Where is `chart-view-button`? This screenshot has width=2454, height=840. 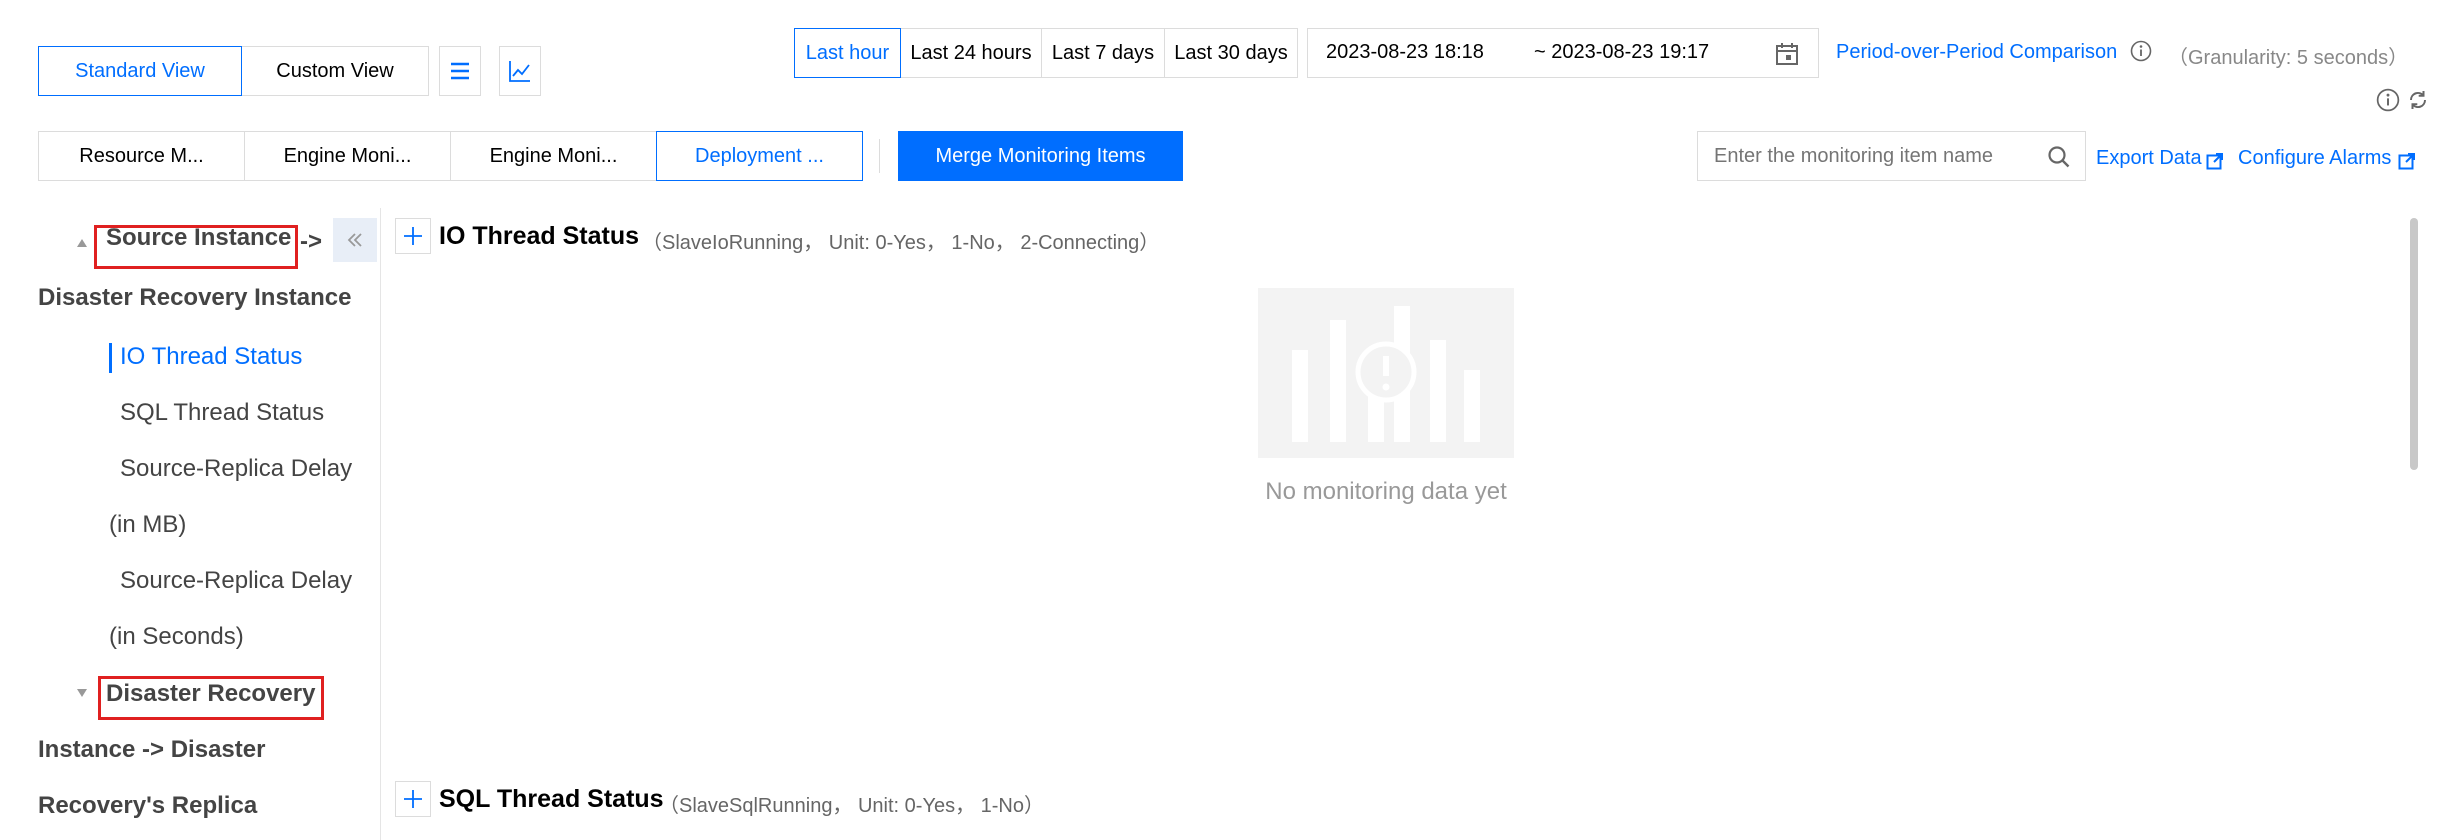
chart-view-button is located at coordinates (520, 71).